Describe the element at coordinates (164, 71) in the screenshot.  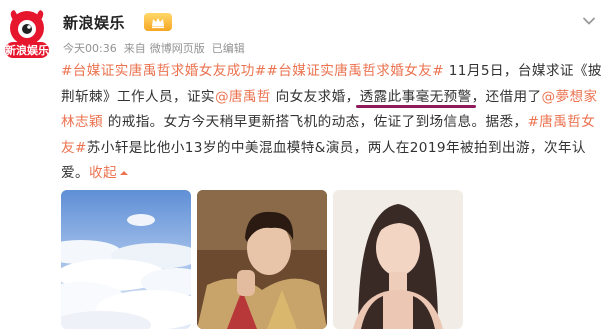
I see `hashtag-link: #台媒证实唐禹哲求婚女友成功#` at that location.